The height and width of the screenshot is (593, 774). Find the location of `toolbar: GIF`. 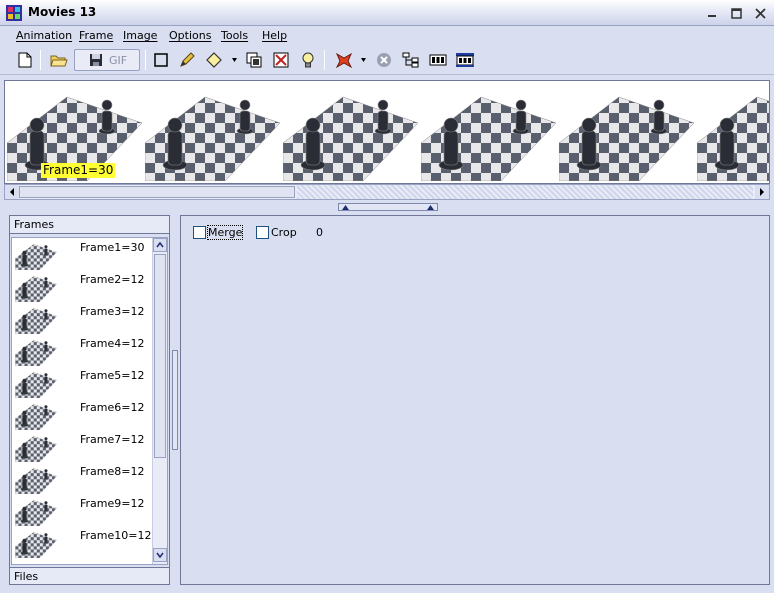

toolbar: GIF is located at coordinates (387, 60).